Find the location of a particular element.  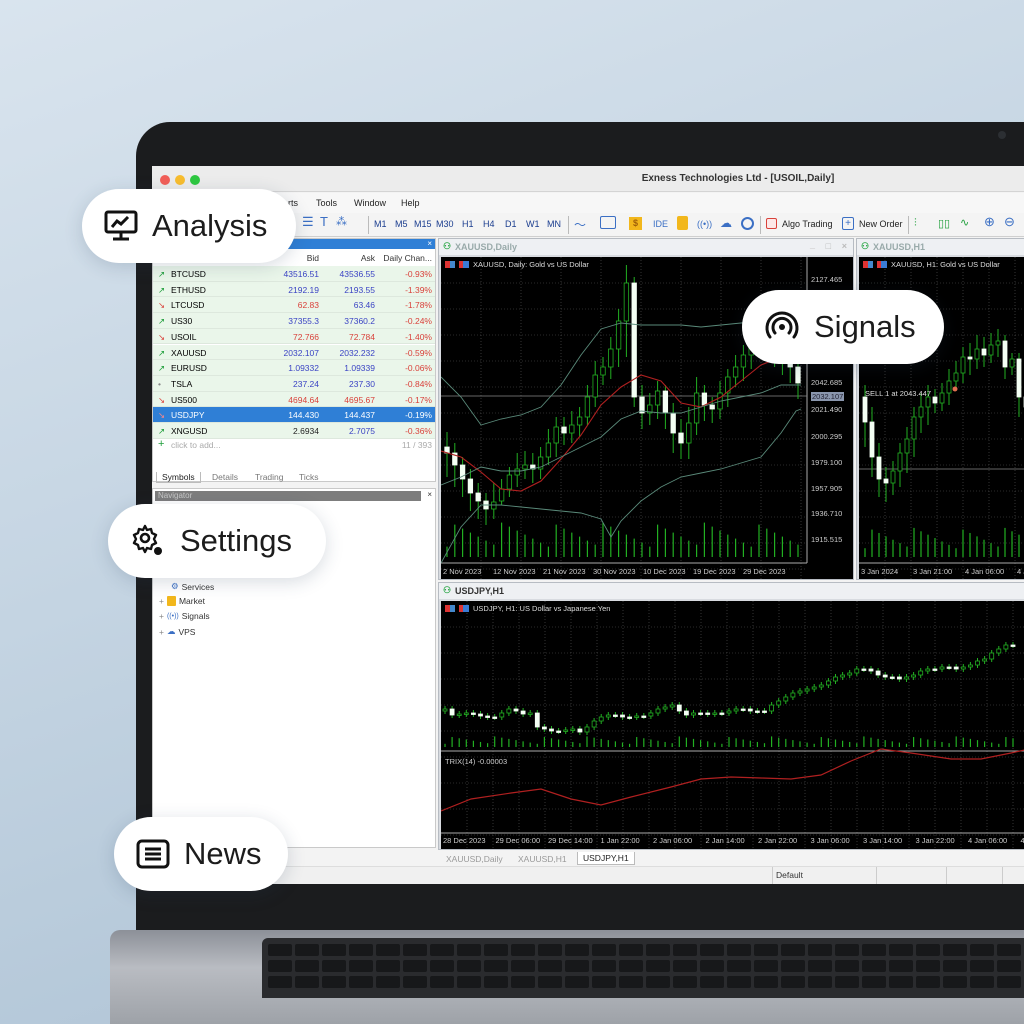

title-bar: Exness Technologies Ltd - [USOIL,Daily] is located at coordinates (588, 179).